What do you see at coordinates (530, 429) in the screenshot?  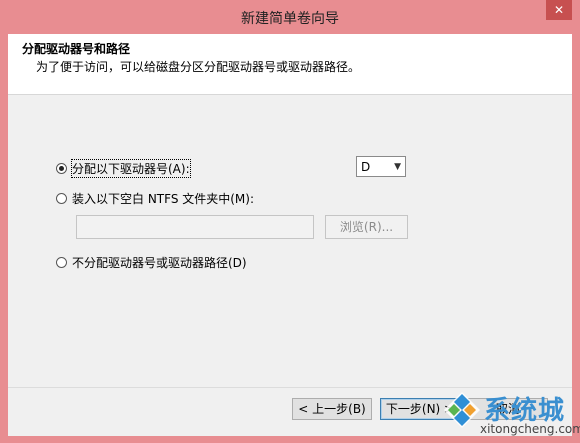 I see `watermark-url: xitongcheng.com` at bounding box center [530, 429].